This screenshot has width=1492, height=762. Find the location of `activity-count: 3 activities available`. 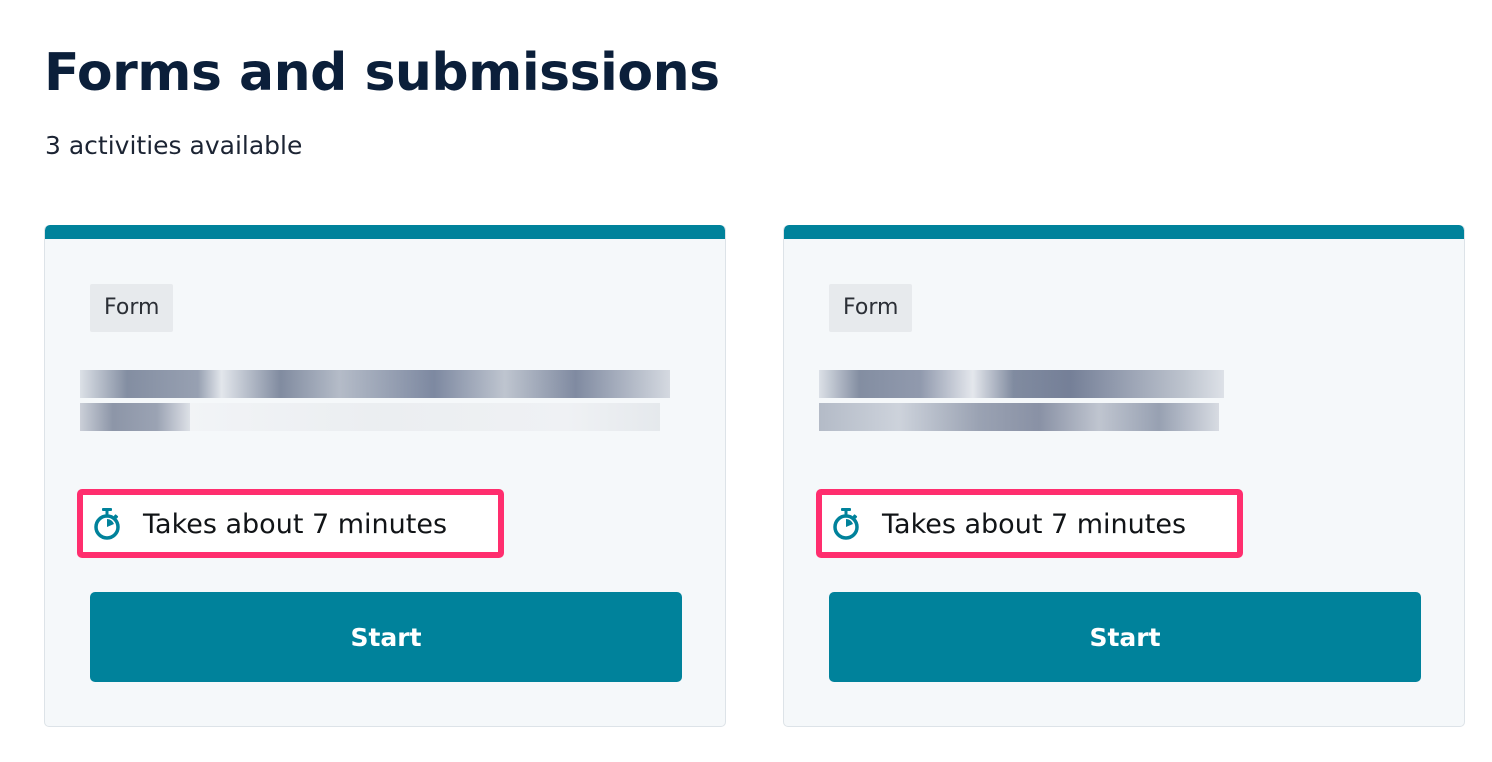

activity-count: 3 activities available is located at coordinates (174, 145).